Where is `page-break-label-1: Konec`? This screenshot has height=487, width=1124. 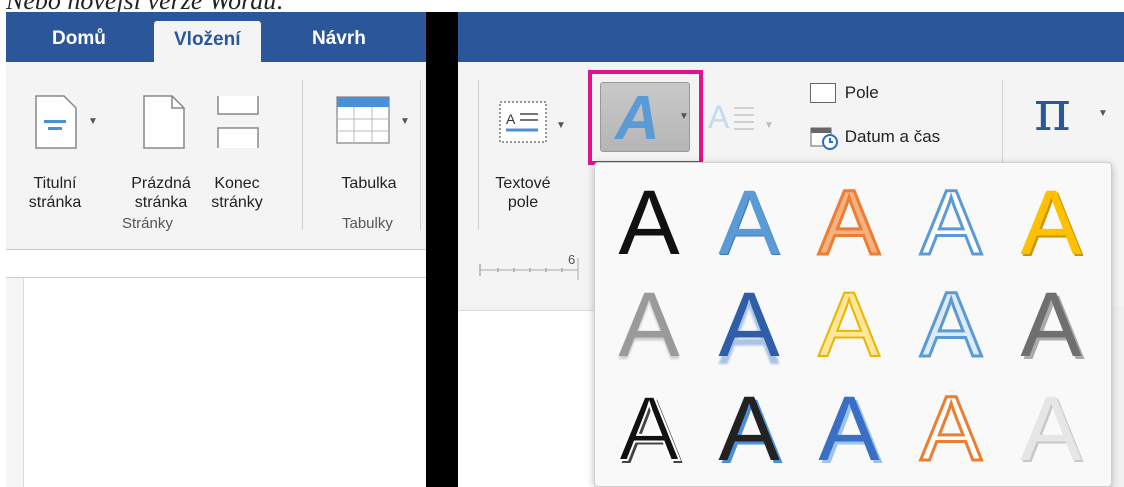
page-break-label-1: Konec is located at coordinates (237, 183).